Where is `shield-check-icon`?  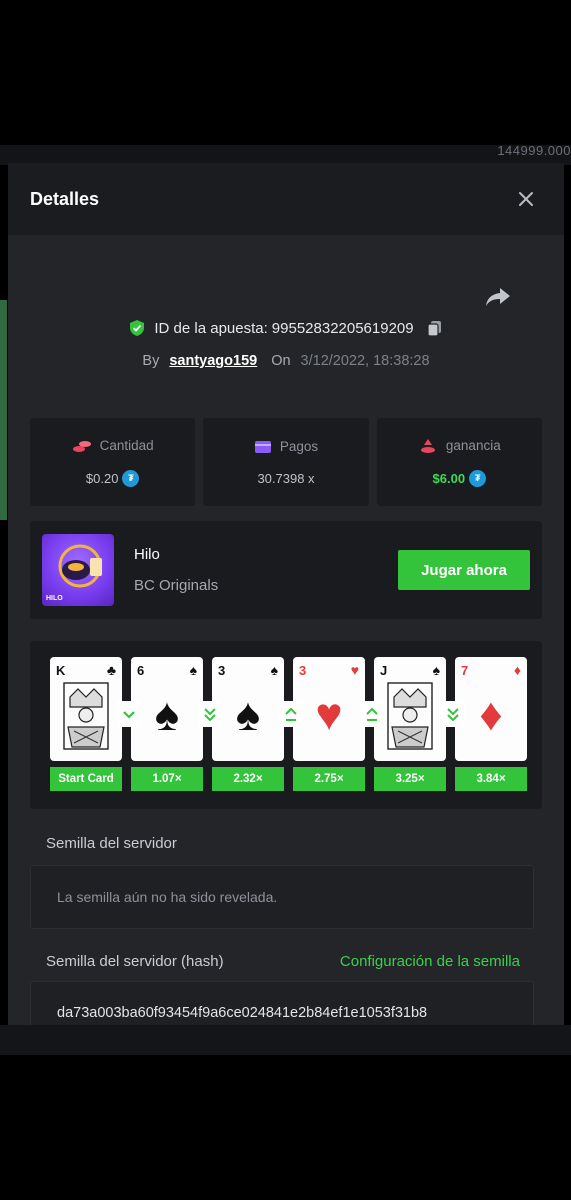 shield-check-icon is located at coordinates (137, 328).